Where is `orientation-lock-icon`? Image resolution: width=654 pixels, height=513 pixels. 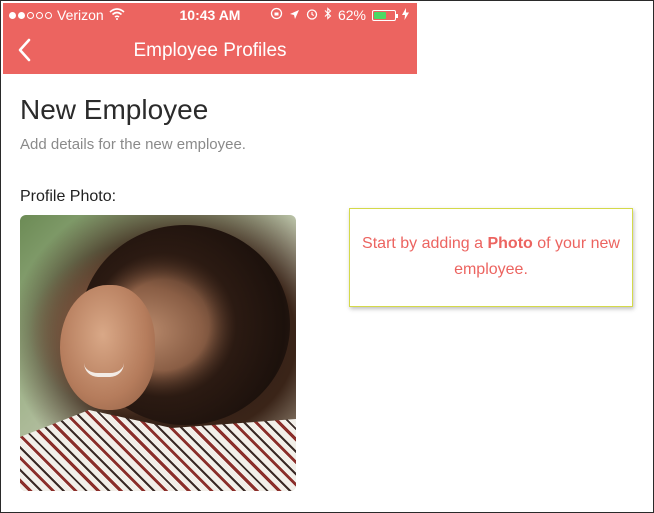
orientation-lock-icon is located at coordinates (276, 15).